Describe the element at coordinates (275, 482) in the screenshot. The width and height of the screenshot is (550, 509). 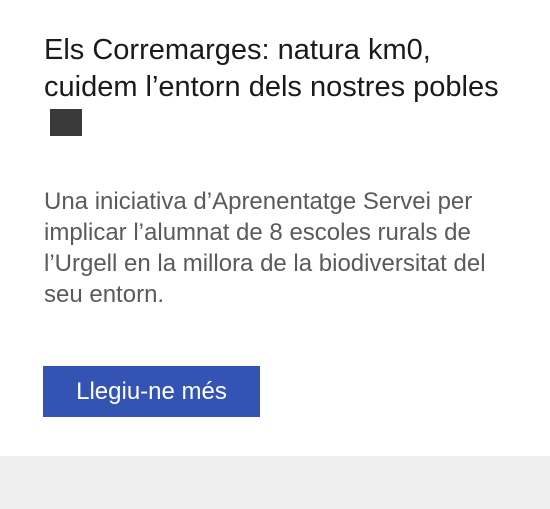
I see `footer-band` at that location.